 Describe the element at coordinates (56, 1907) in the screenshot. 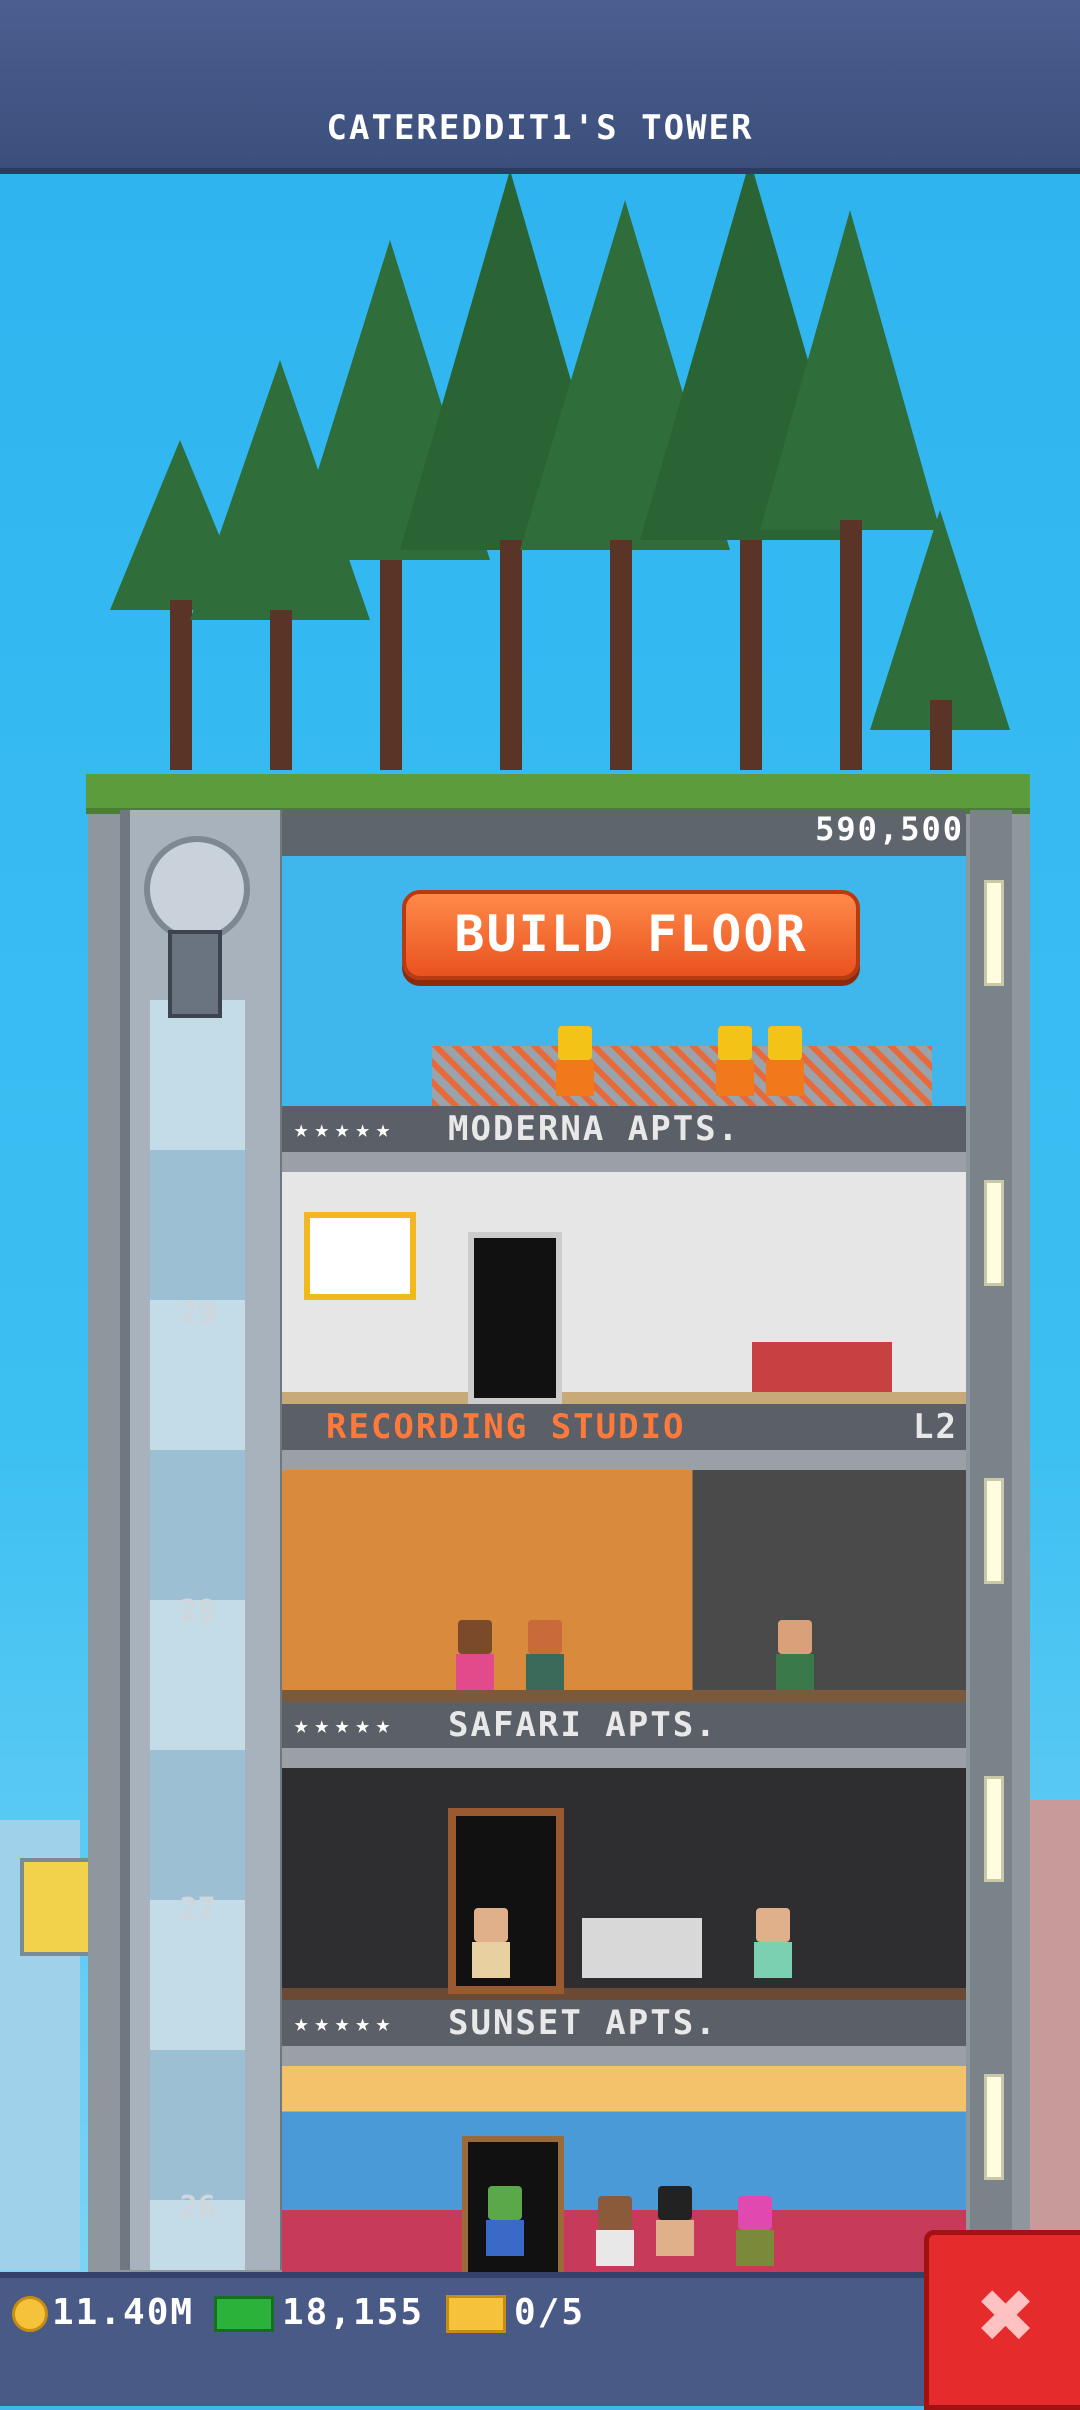

I see `billboard` at that location.